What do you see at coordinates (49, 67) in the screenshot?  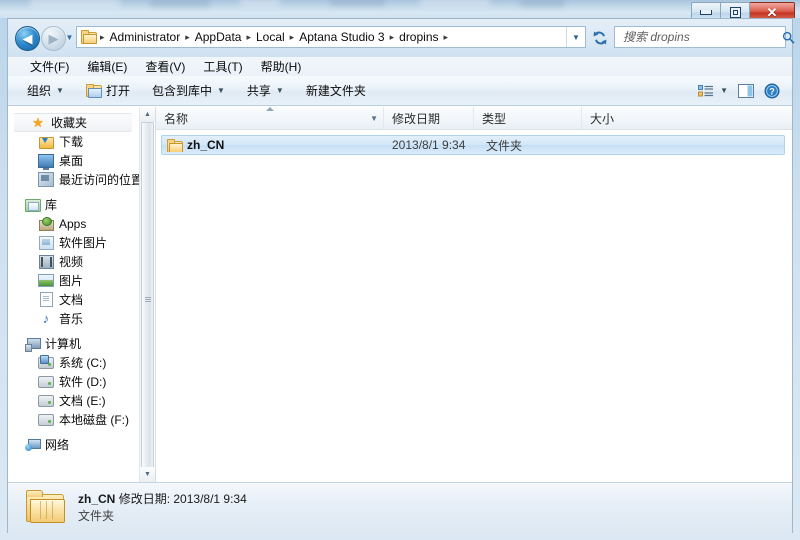 I see `menu-file: 文件(F)` at bounding box center [49, 67].